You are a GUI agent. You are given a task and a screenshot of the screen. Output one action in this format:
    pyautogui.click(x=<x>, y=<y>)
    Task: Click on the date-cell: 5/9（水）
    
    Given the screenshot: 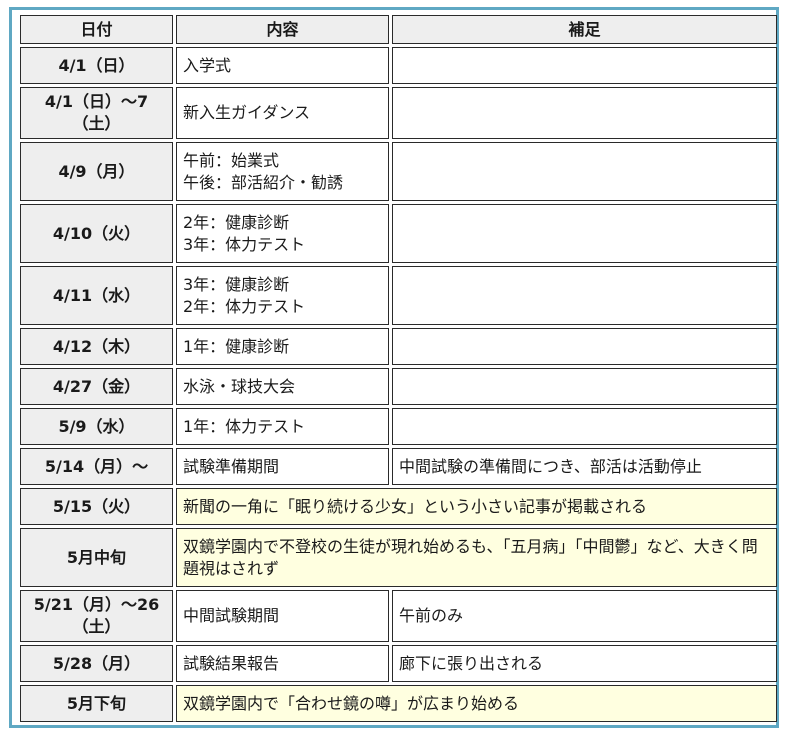 What is the action you would take?
    pyautogui.click(x=96, y=426)
    